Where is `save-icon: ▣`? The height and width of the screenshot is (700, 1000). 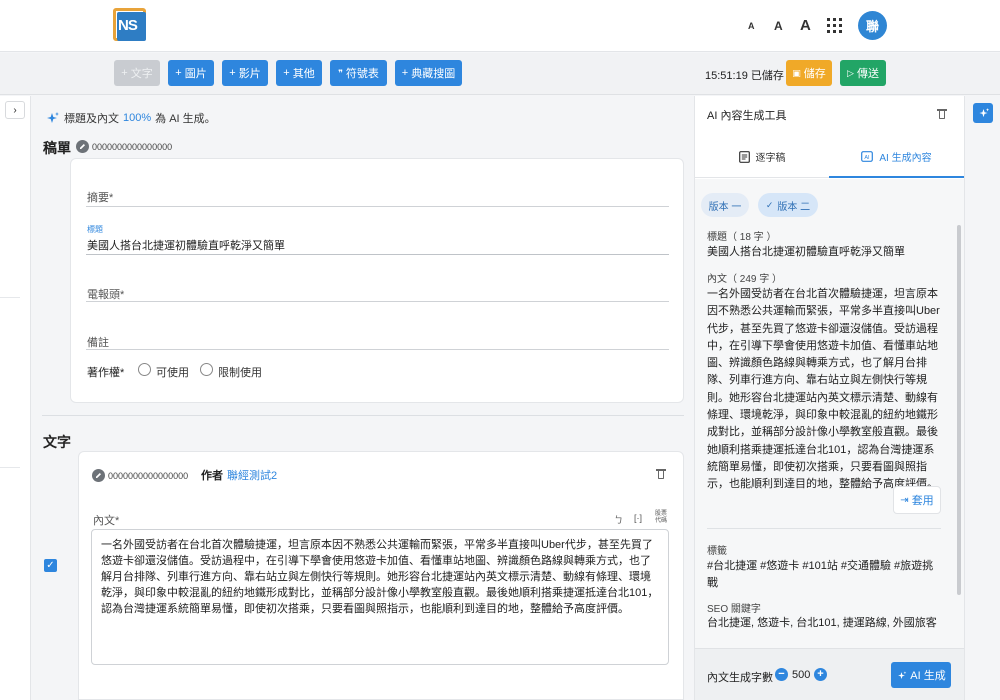
save-icon: ▣ is located at coordinates (796, 72).